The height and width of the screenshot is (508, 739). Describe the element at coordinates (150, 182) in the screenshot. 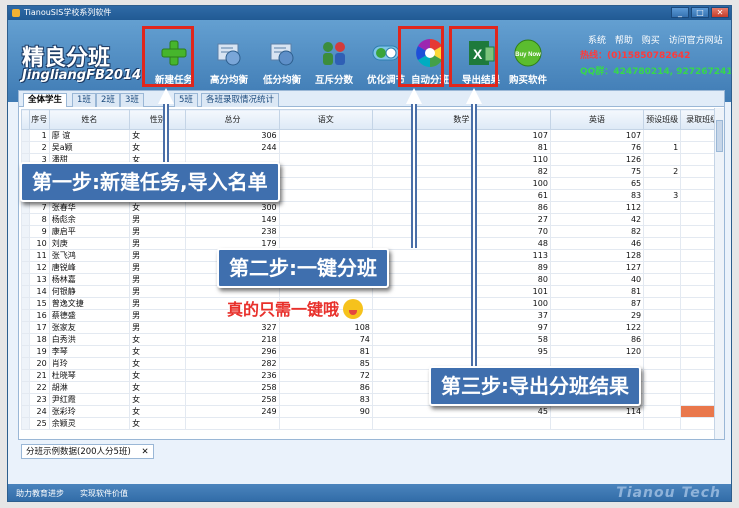

I see `step1-callout: 第一步:新建任务,导入名单` at that location.